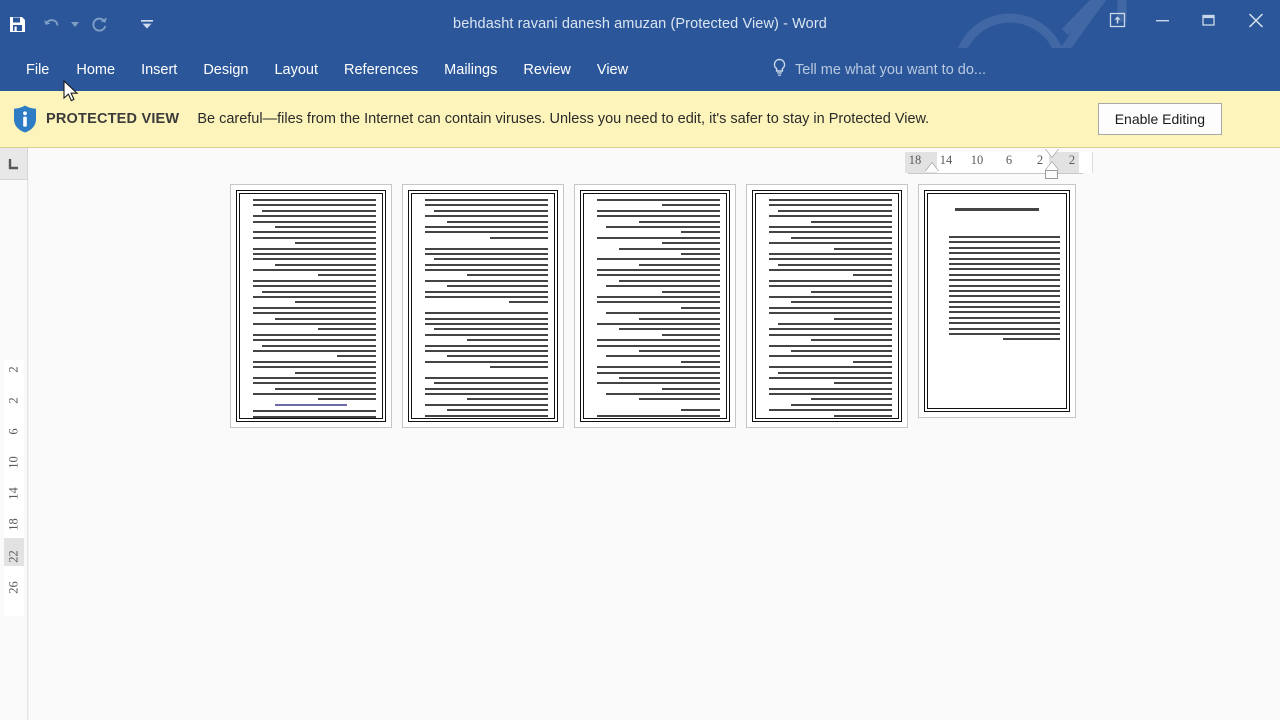  What do you see at coordinates (159, 69) in the screenshot?
I see `tab-insert: Insert` at bounding box center [159, 69].